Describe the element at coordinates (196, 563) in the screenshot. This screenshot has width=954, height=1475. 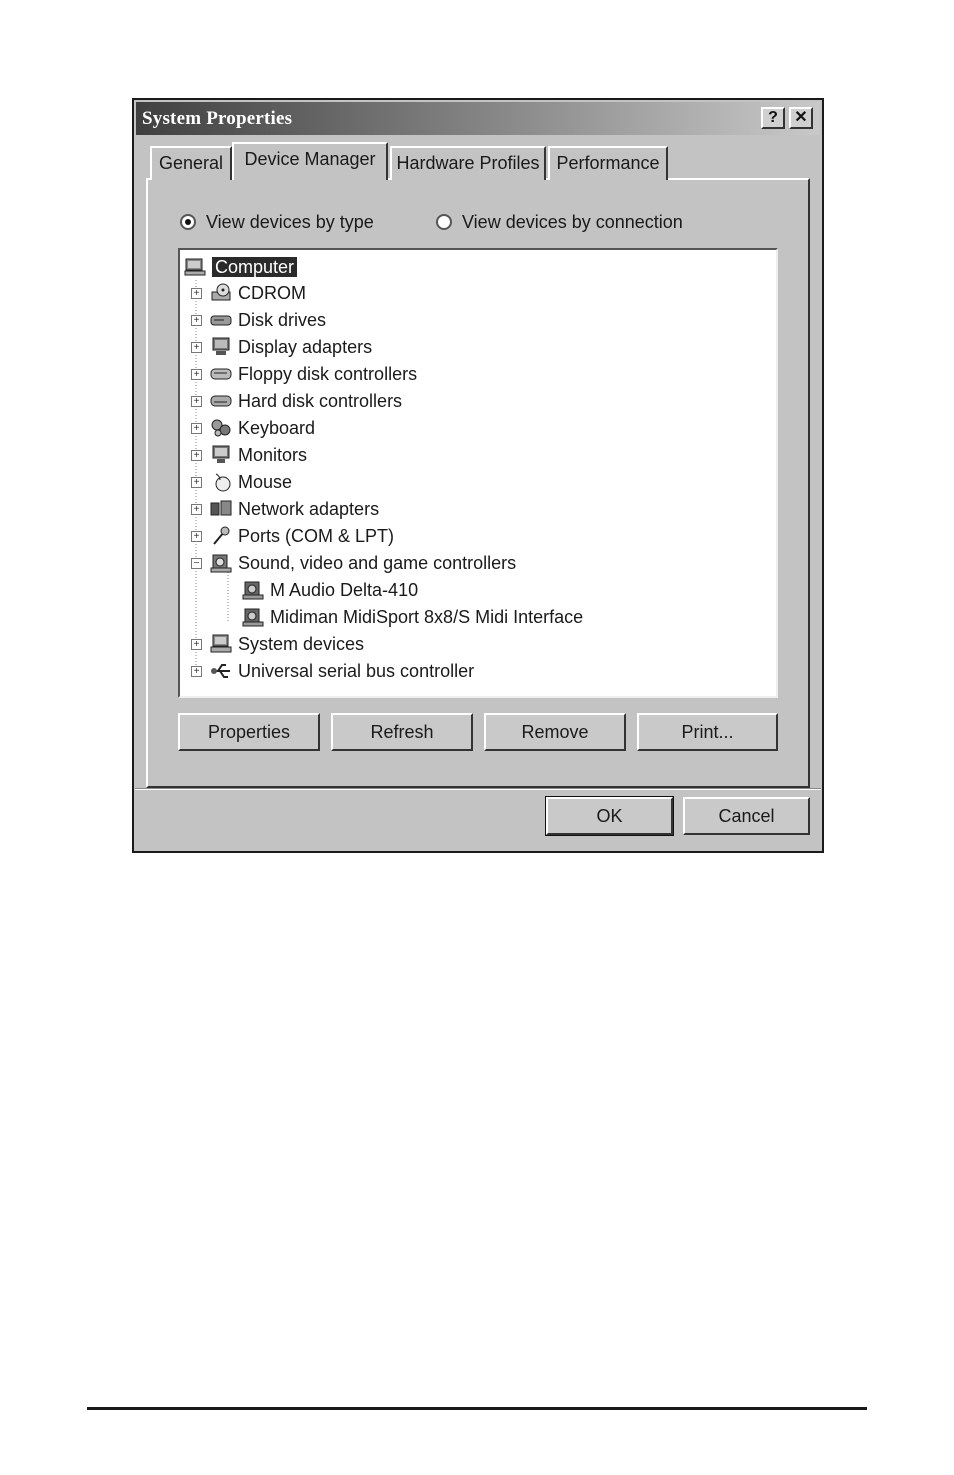
I see `collapse-icon: −` at that location.